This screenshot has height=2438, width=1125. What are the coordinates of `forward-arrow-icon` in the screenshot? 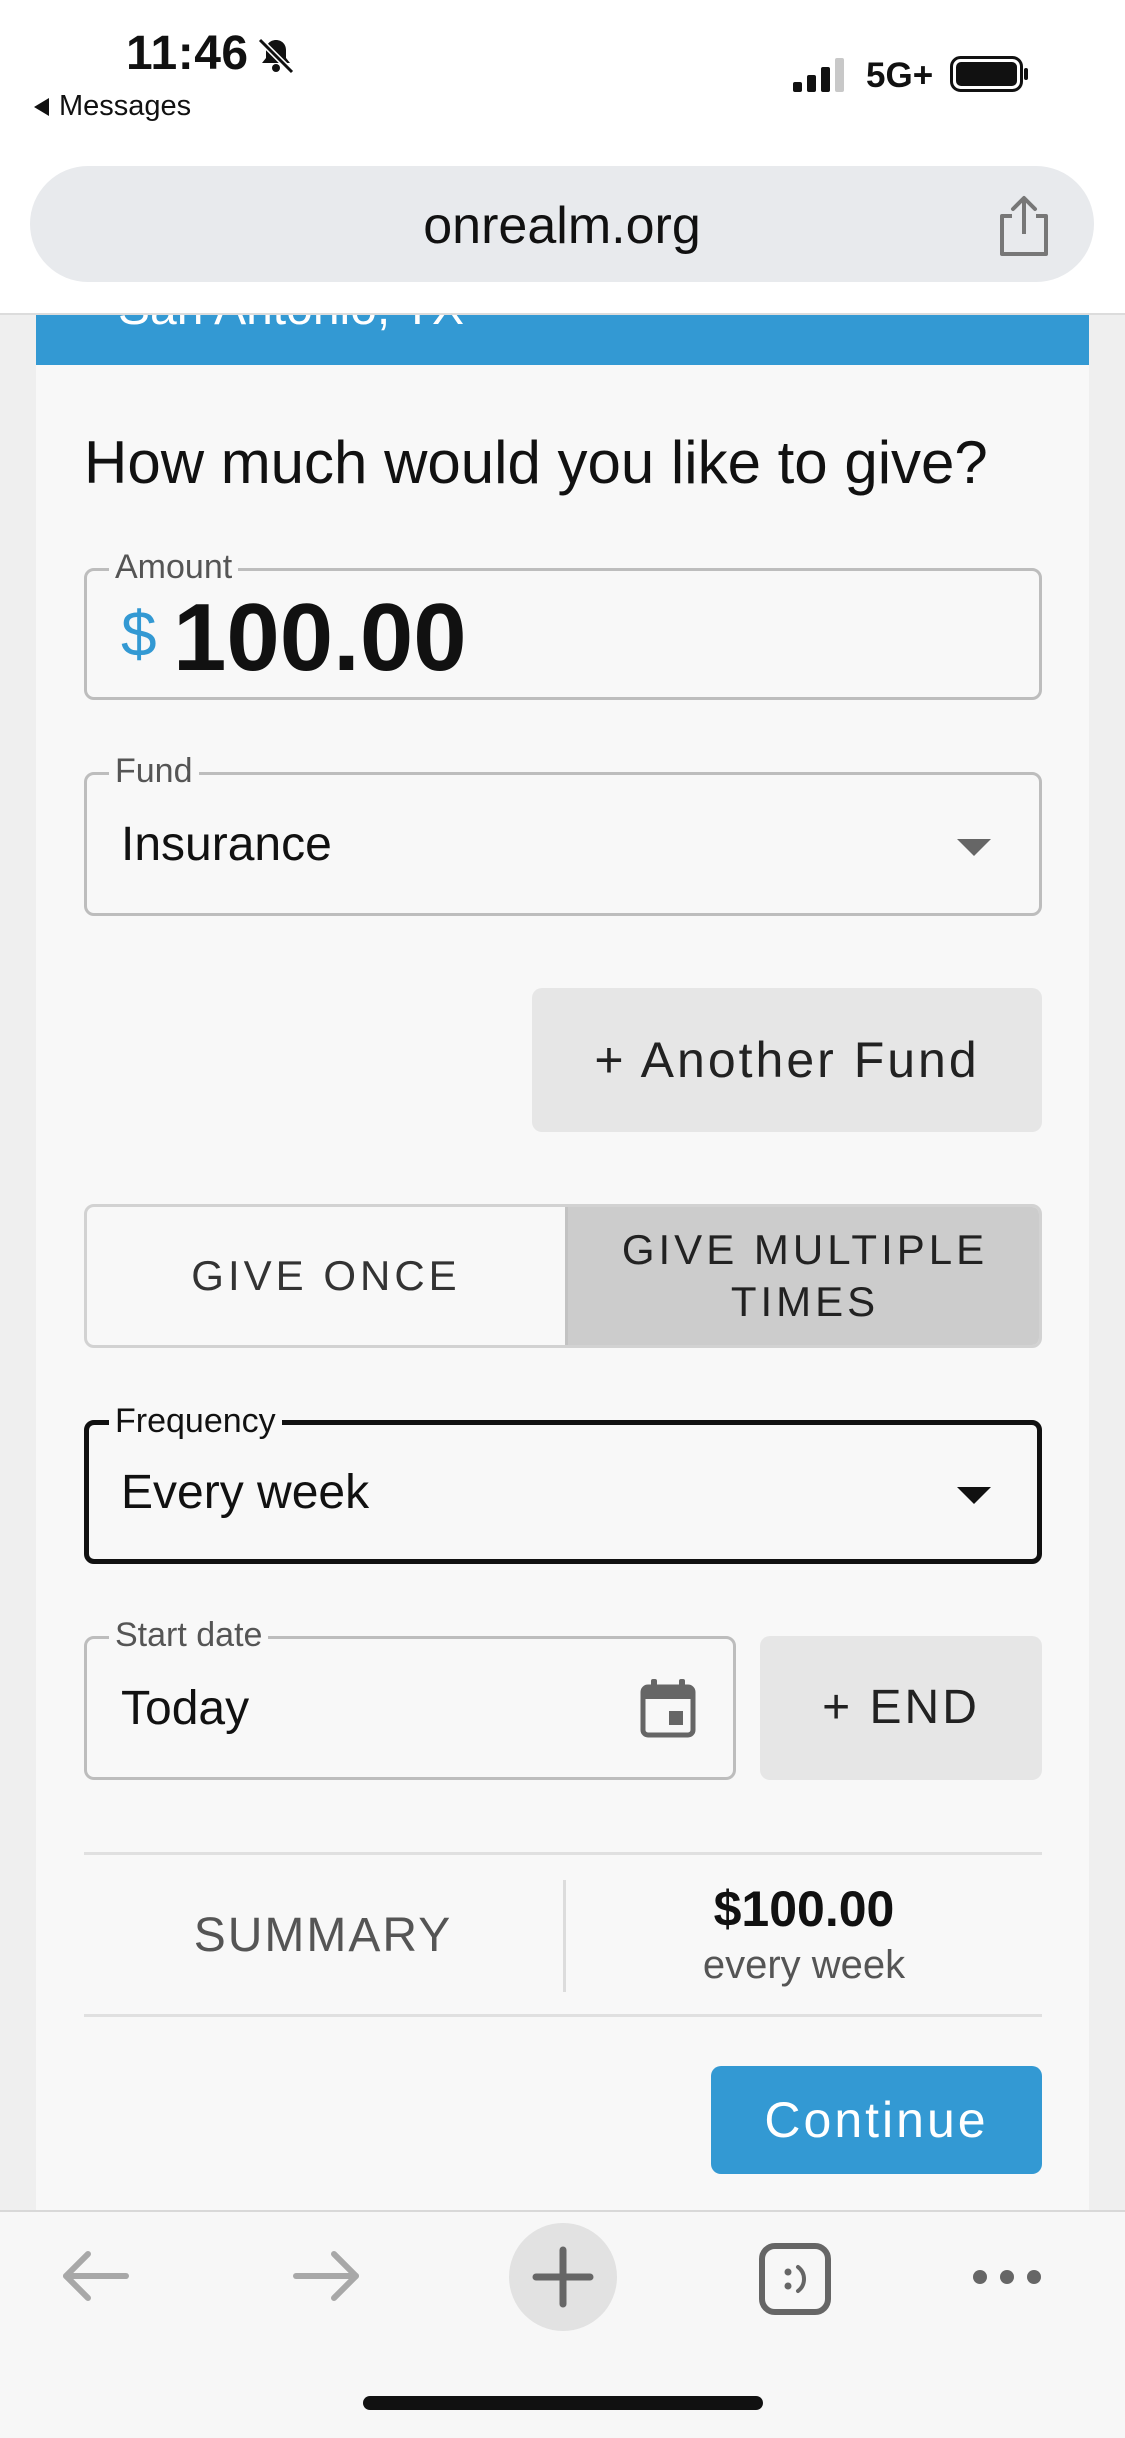 It's located at (327, 2276).